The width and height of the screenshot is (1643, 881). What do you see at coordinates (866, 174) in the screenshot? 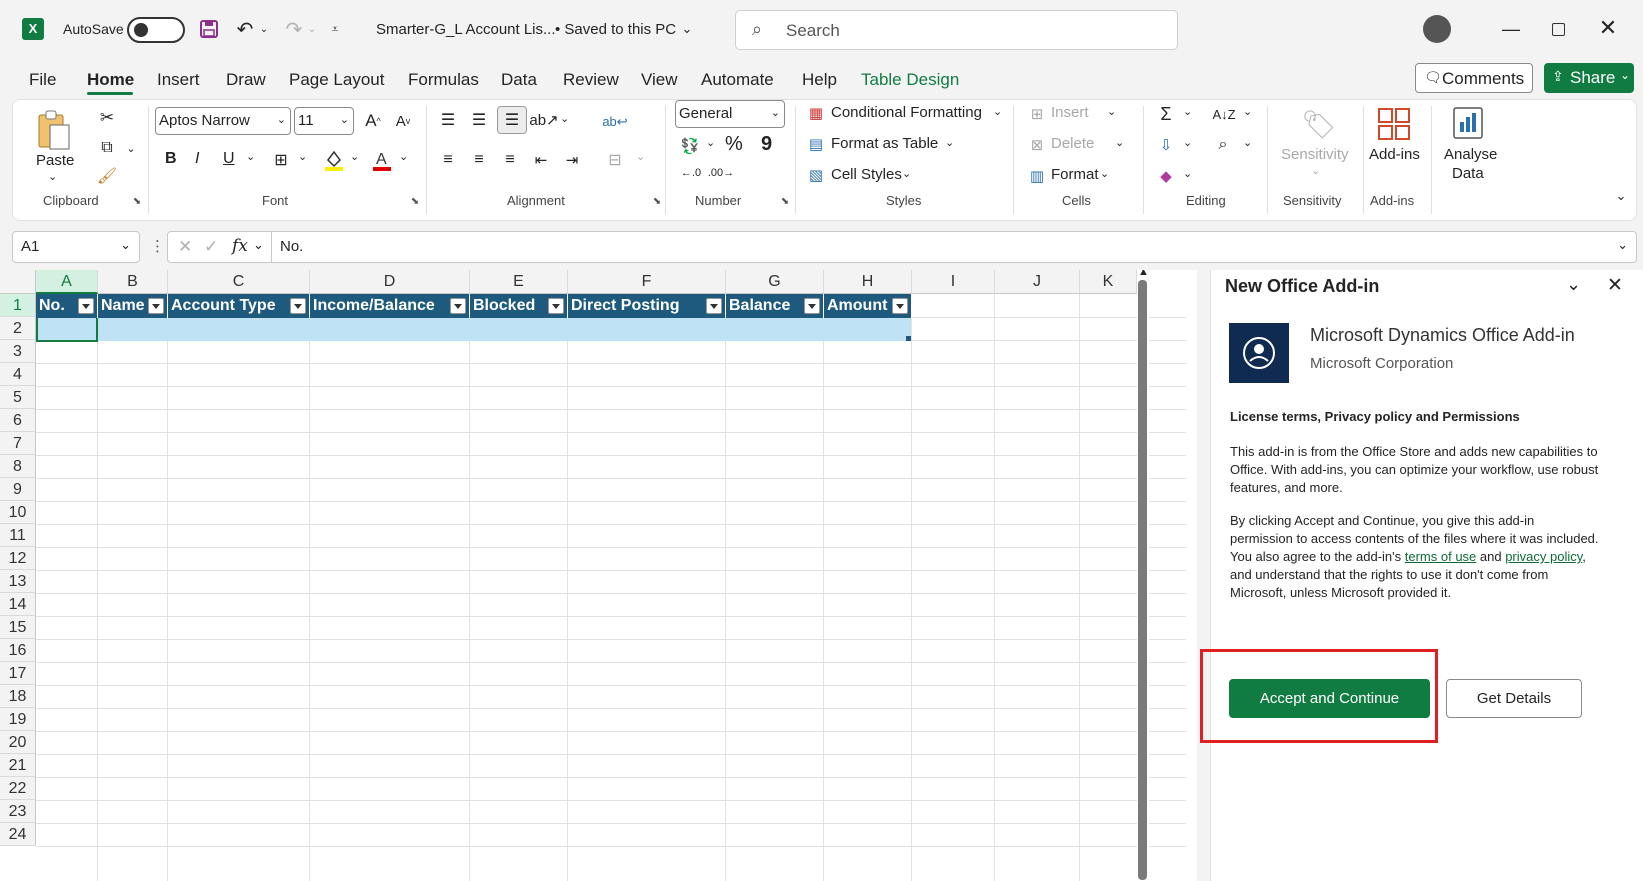
I see `cell-styles-button: Cell Styles` at bounding box center [866, 174].